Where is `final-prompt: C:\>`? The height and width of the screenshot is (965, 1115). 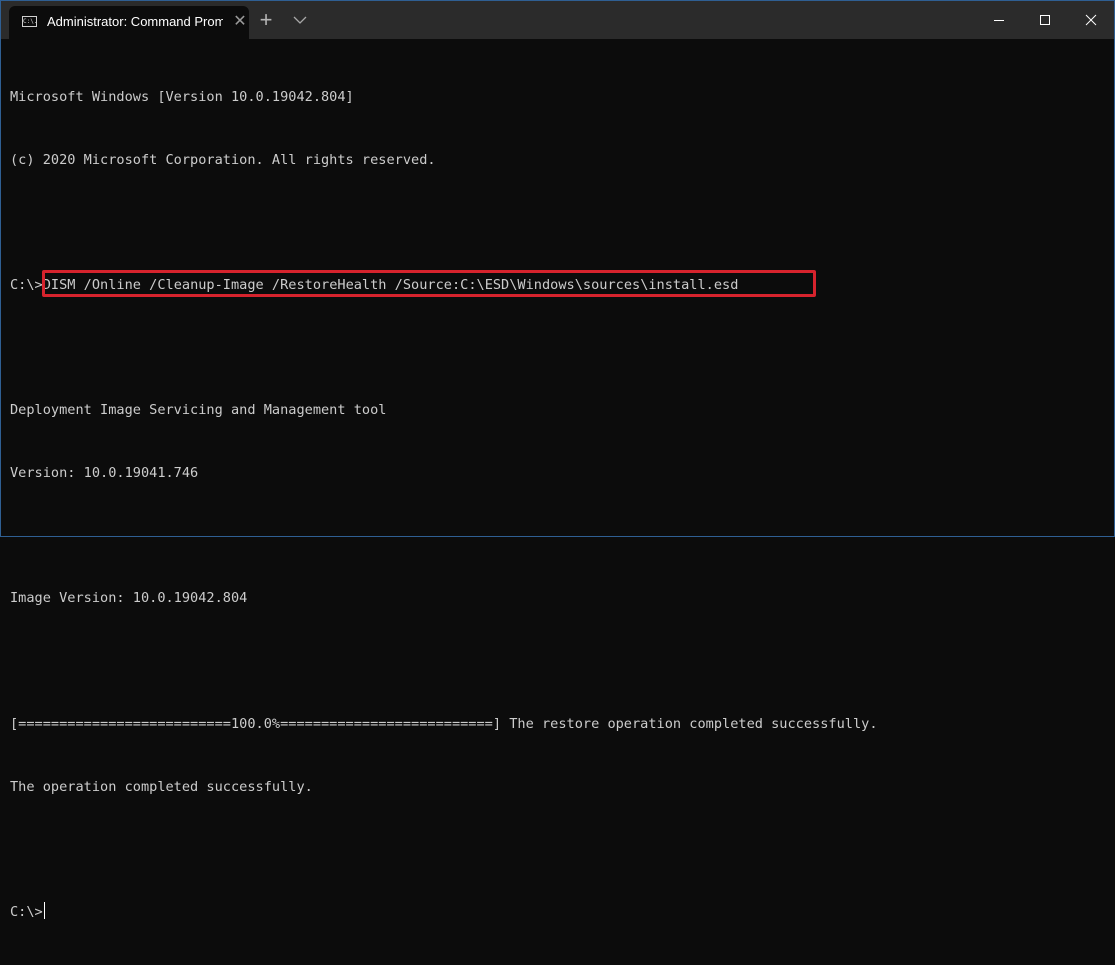 final-prompt: C:\> is located at coordinates (26, 911).